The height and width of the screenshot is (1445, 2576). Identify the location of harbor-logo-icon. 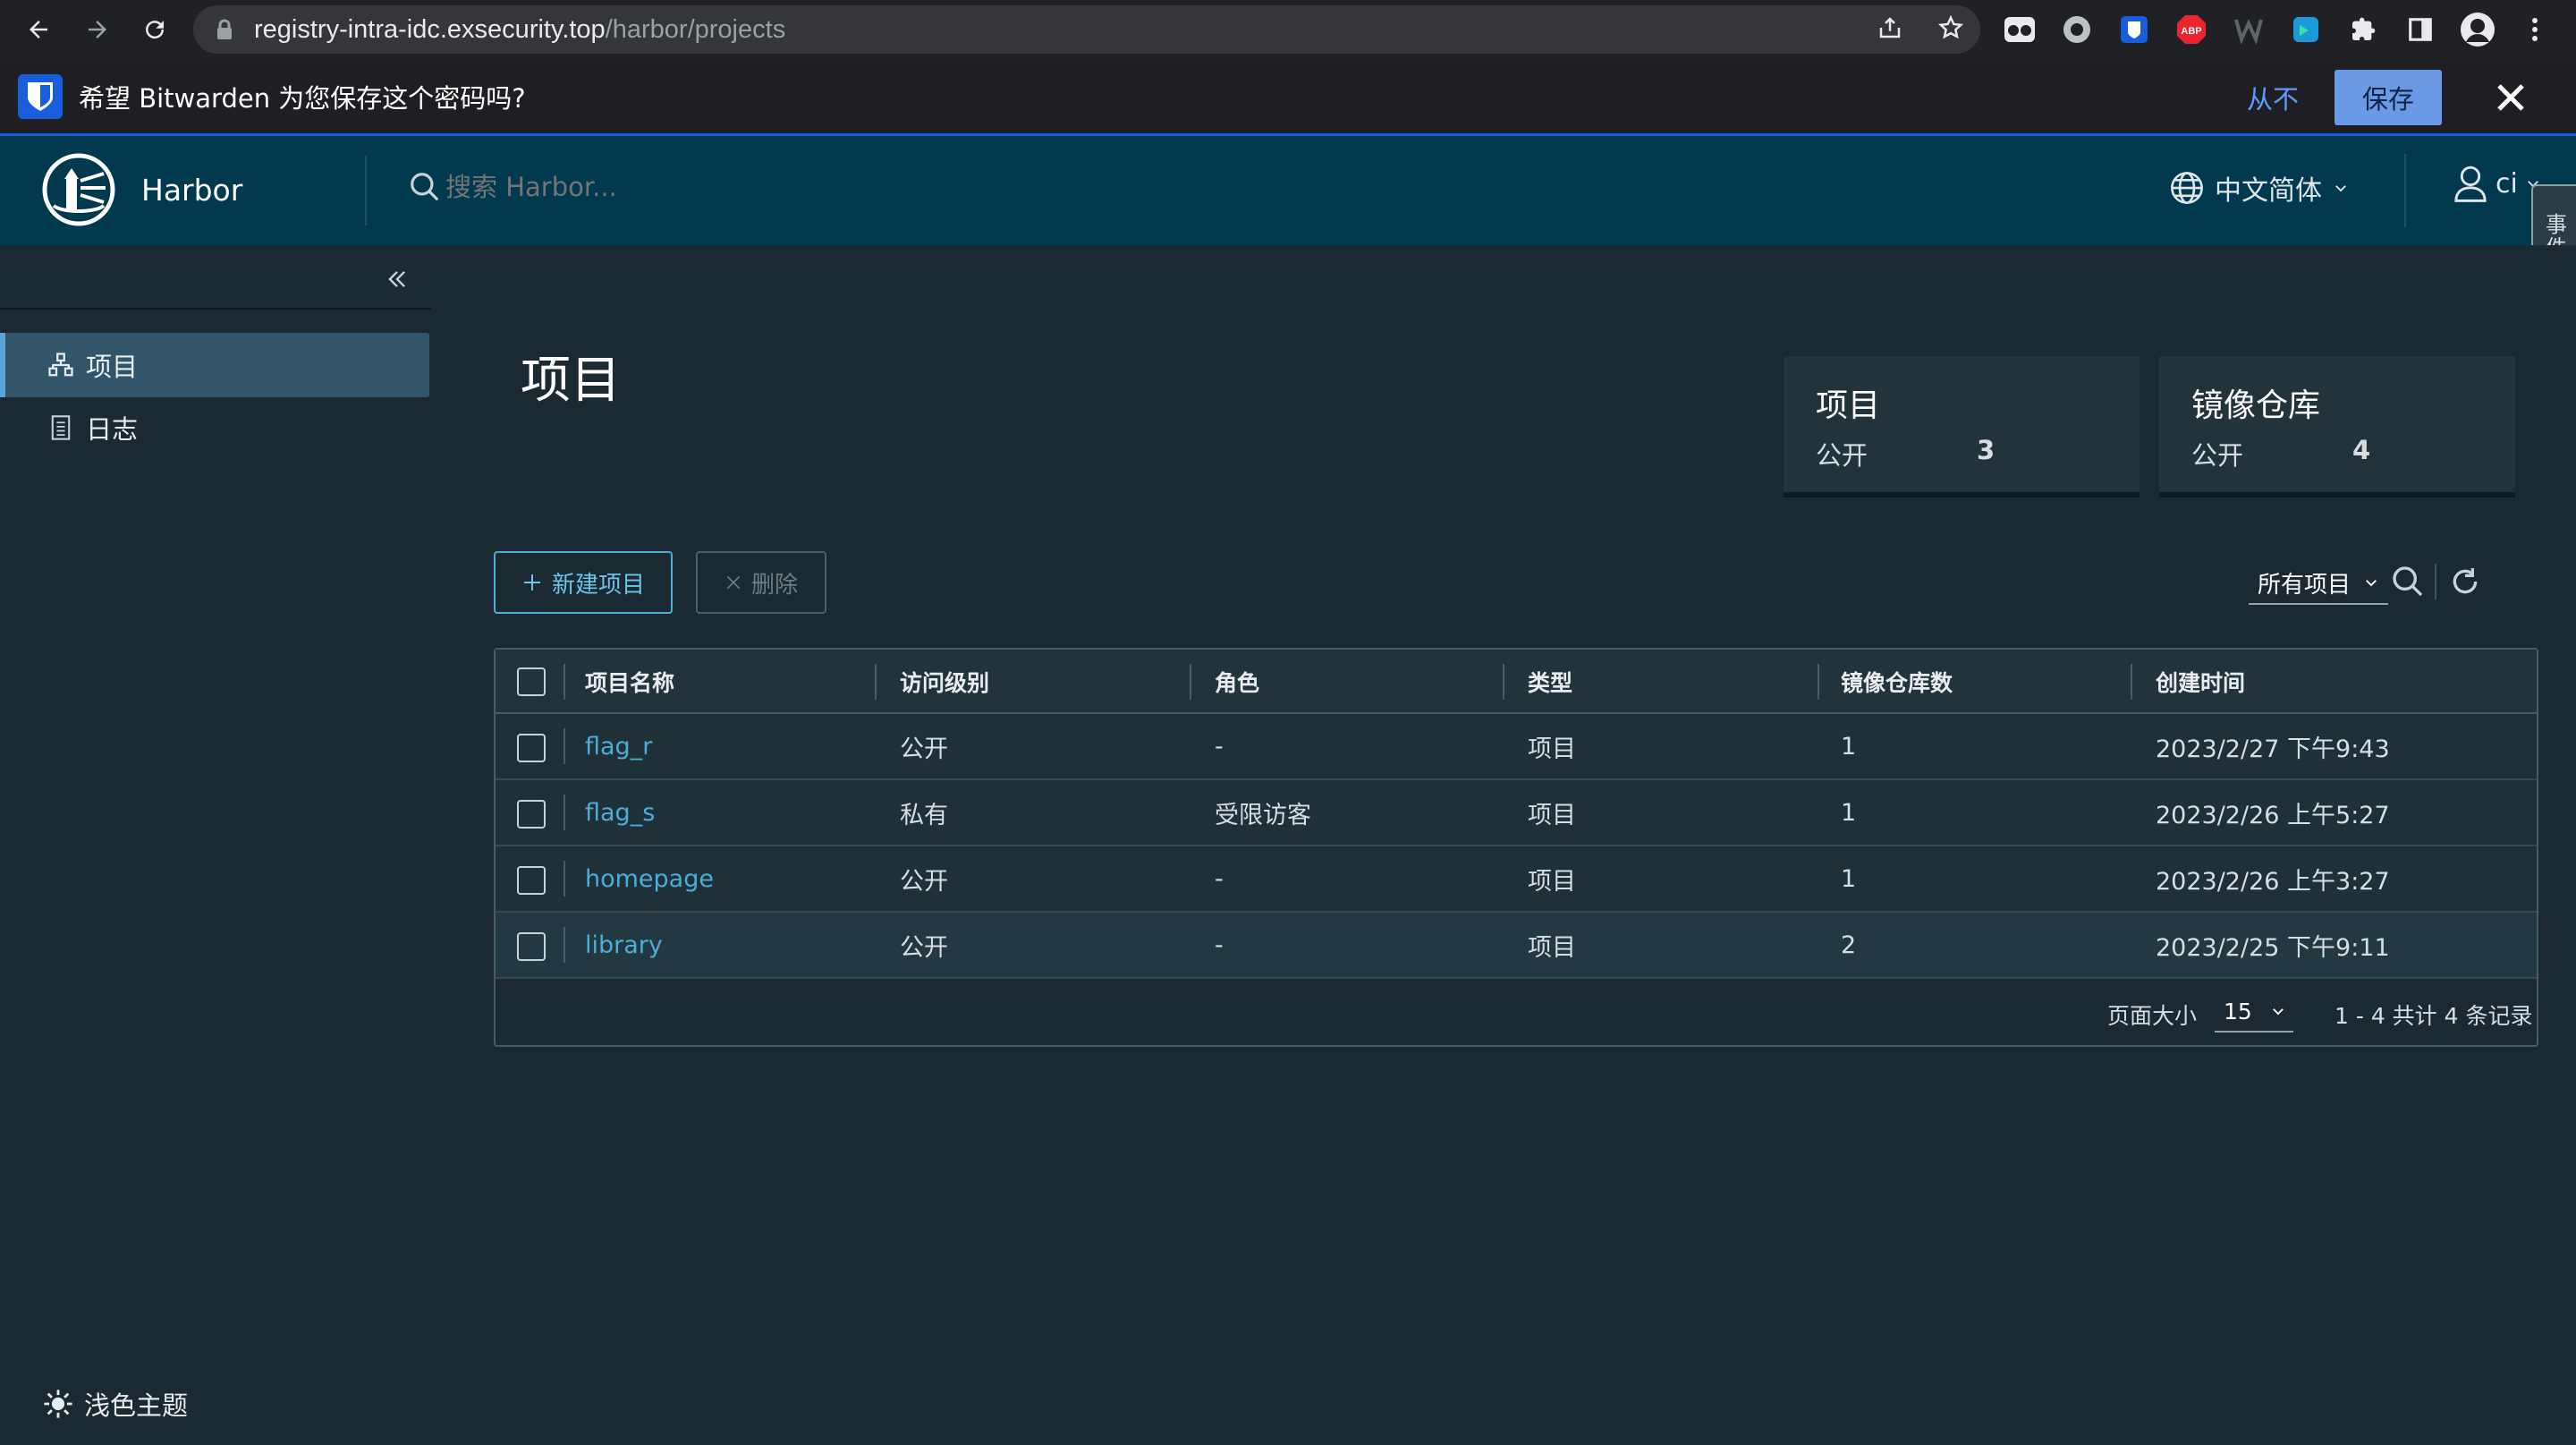
(78, 190).